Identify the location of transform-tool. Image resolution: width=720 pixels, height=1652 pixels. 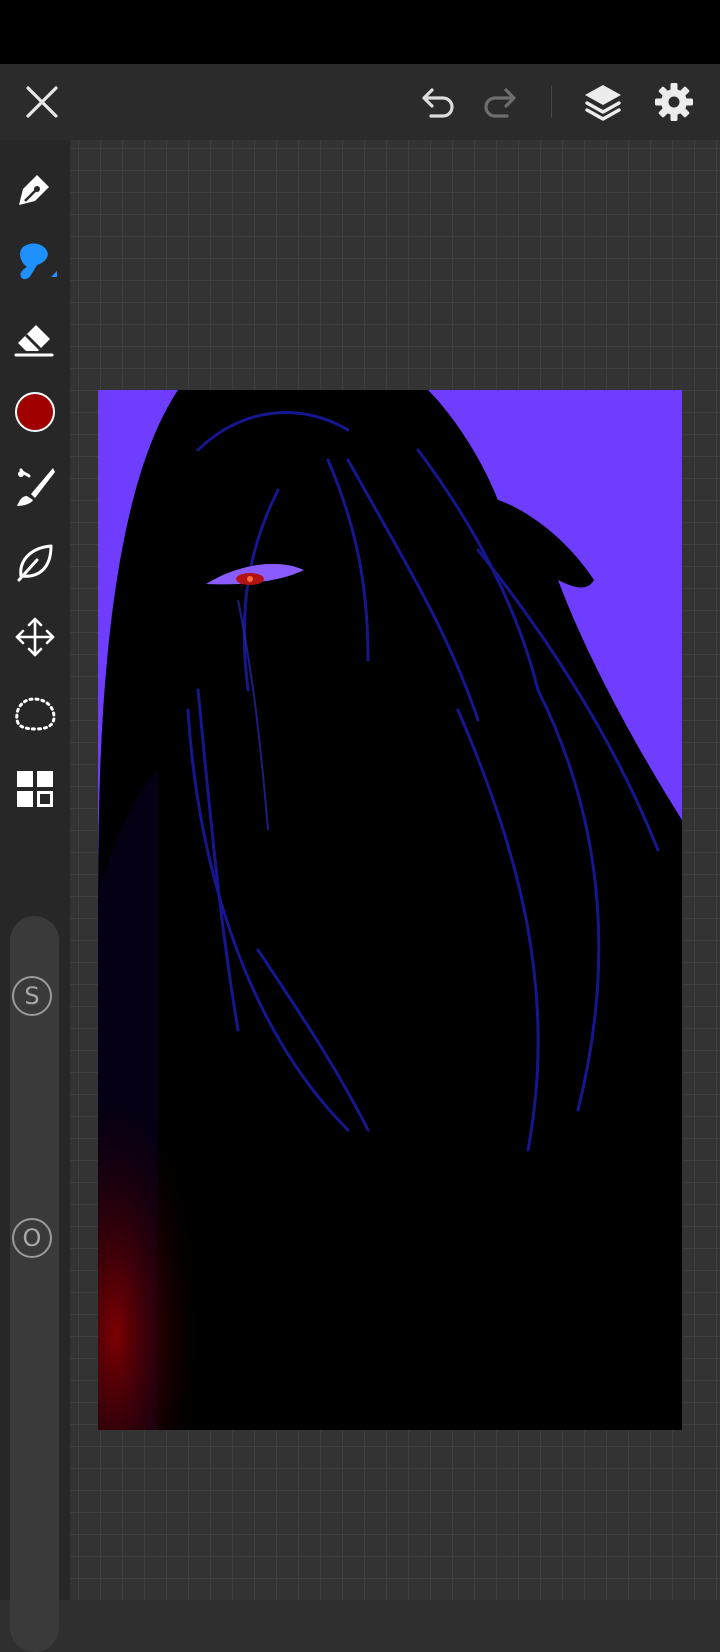
(35, 637).